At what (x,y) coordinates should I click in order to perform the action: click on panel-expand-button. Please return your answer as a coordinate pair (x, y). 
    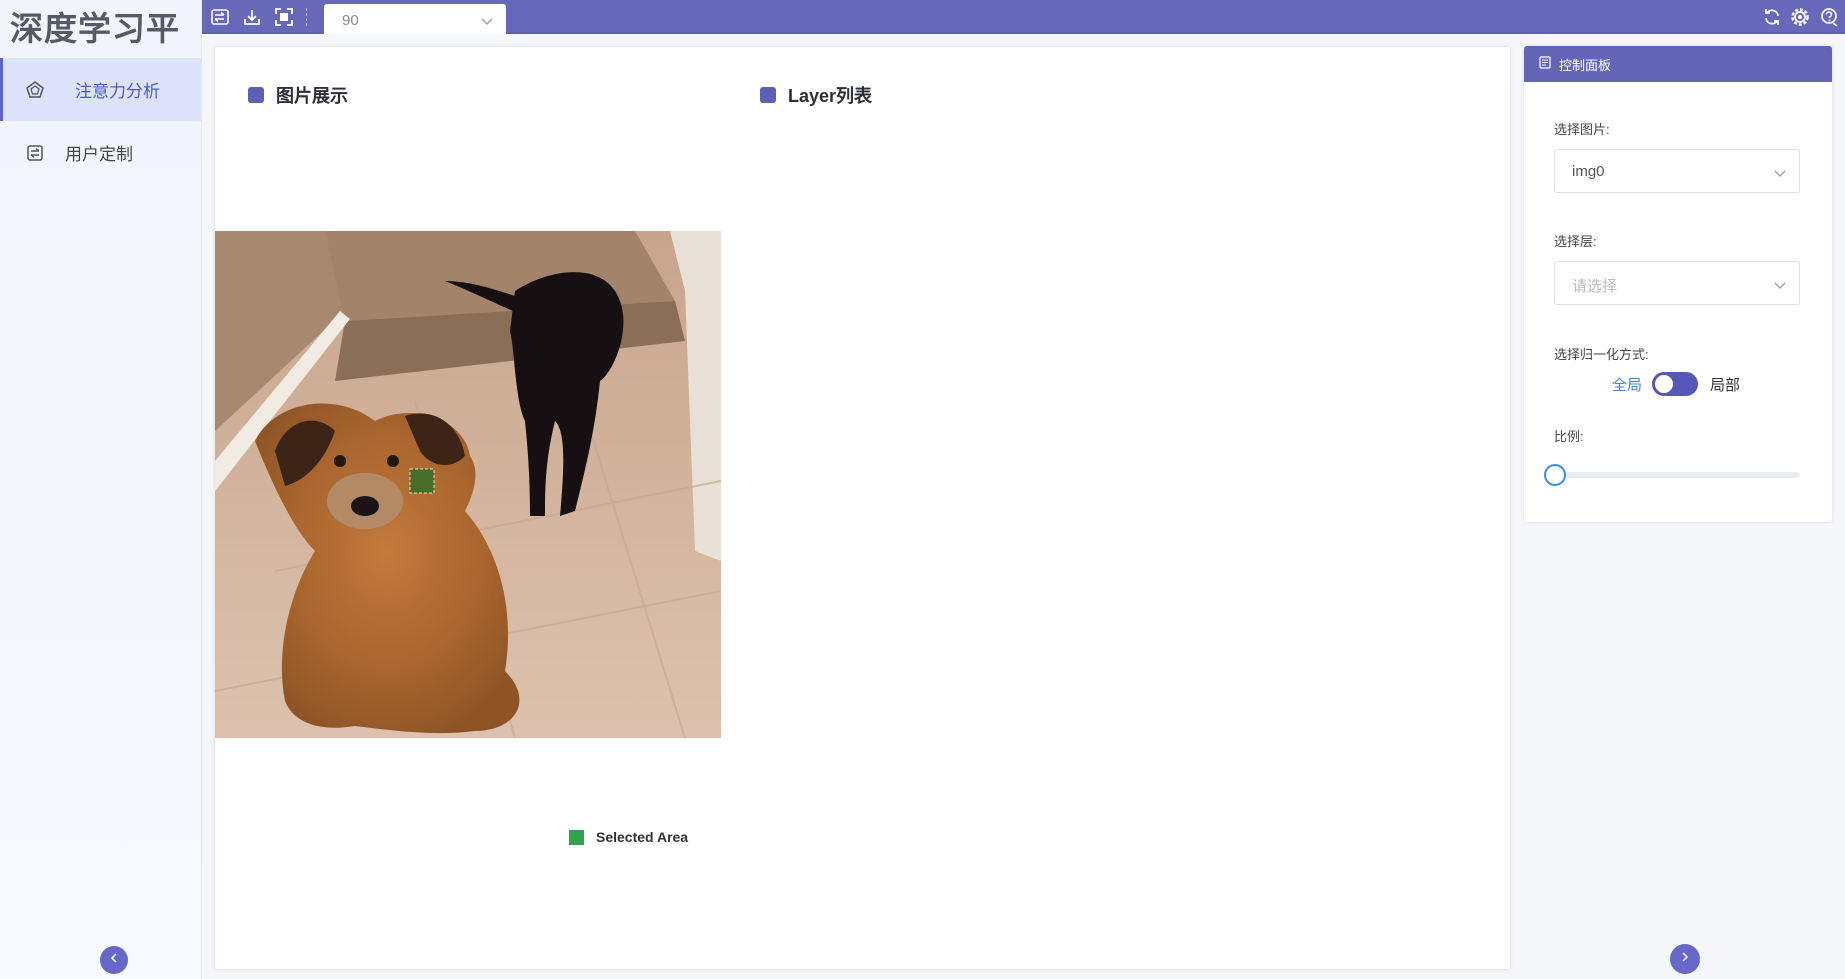
    Looking at the image, I should click on (1685, 959).